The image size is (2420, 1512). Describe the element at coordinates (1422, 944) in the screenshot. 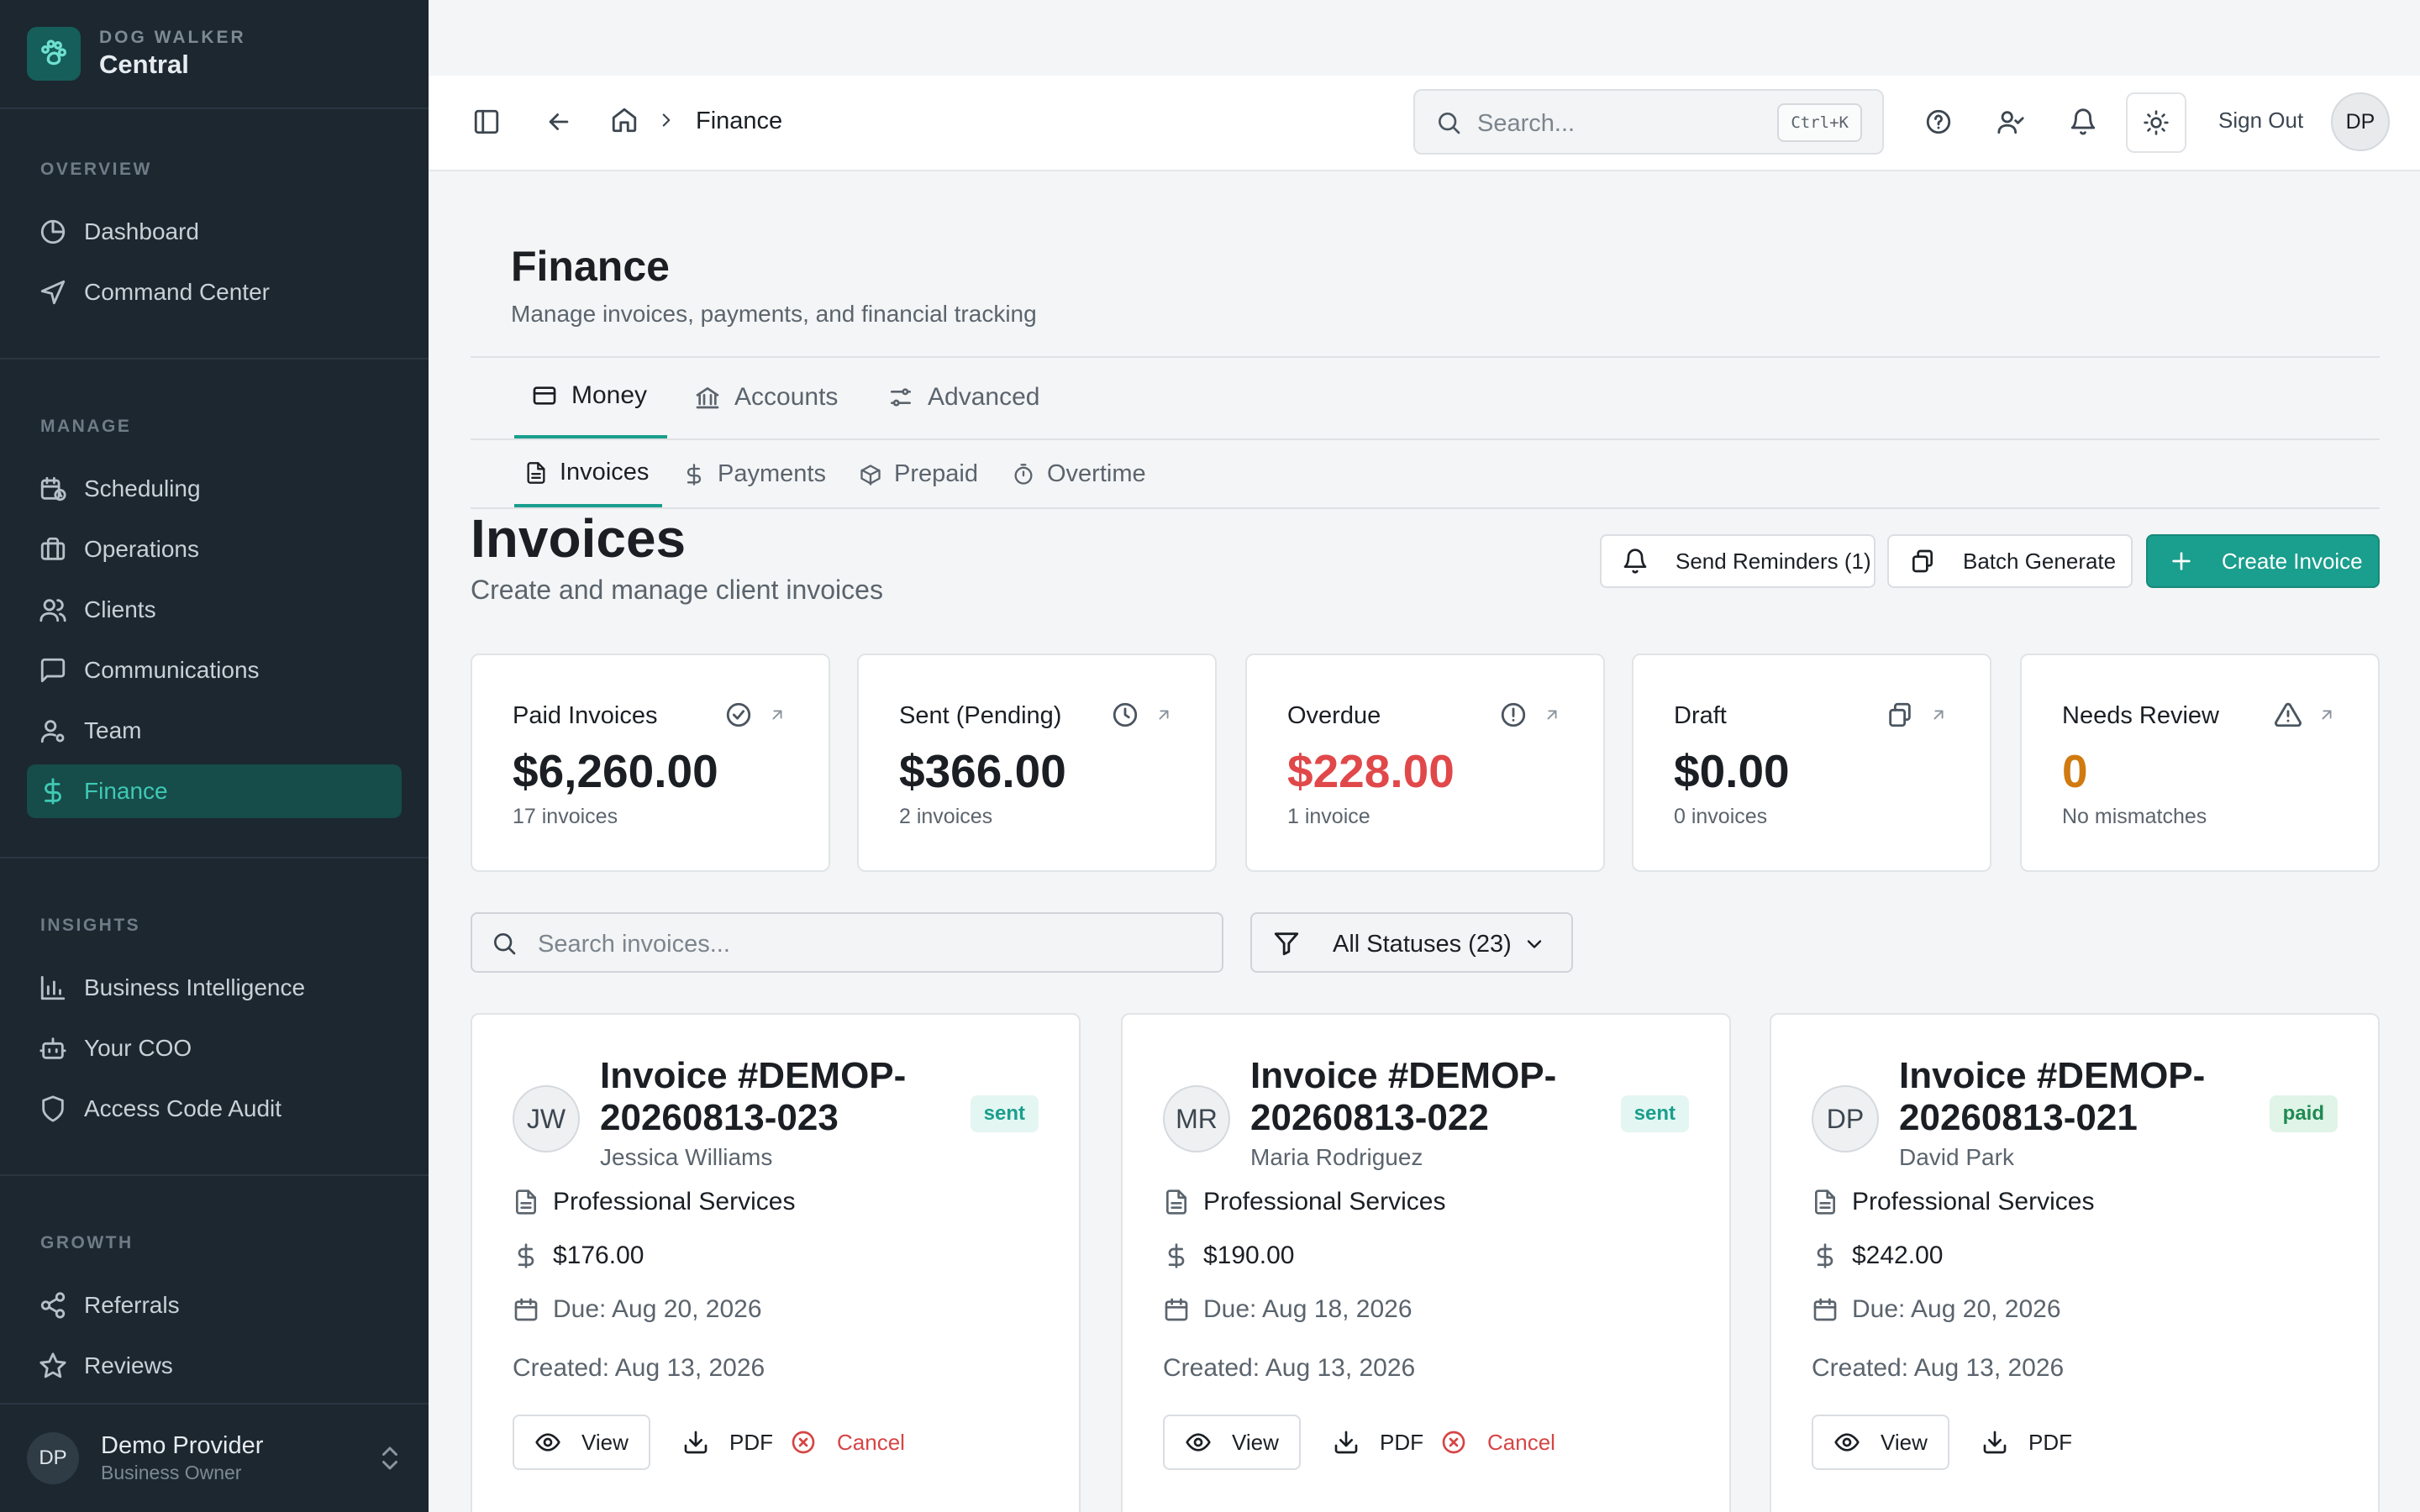

I see `status-filter-value: All Statuses (23)` at that location.